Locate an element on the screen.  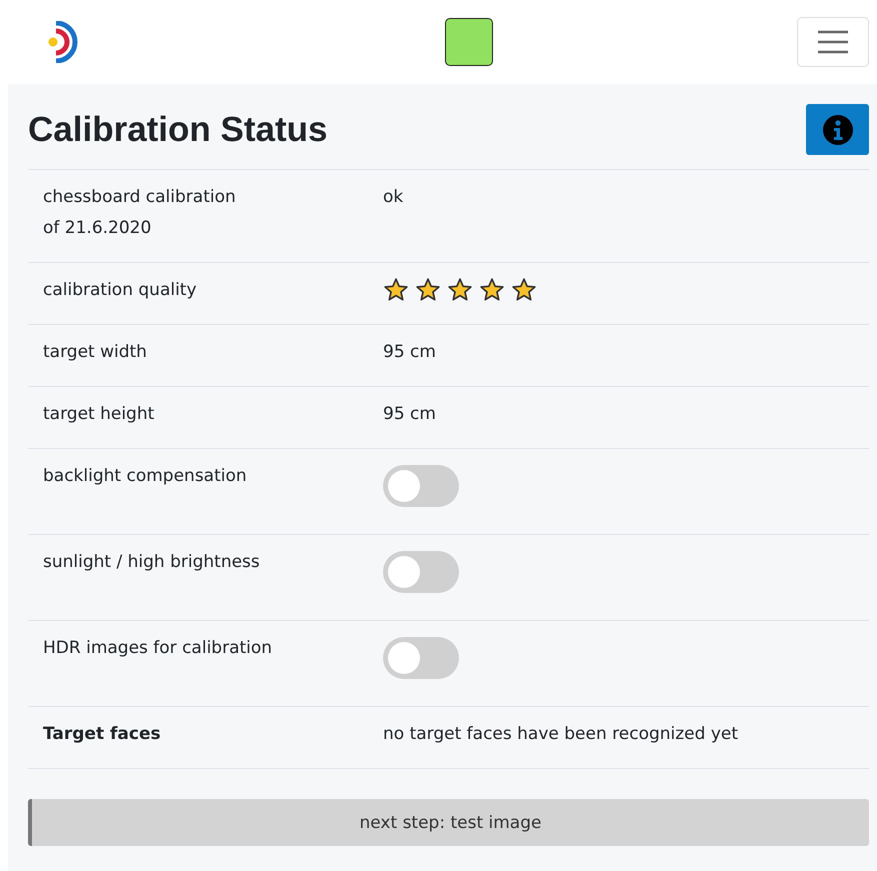
menu-icon is located at coordinates (833, 42).